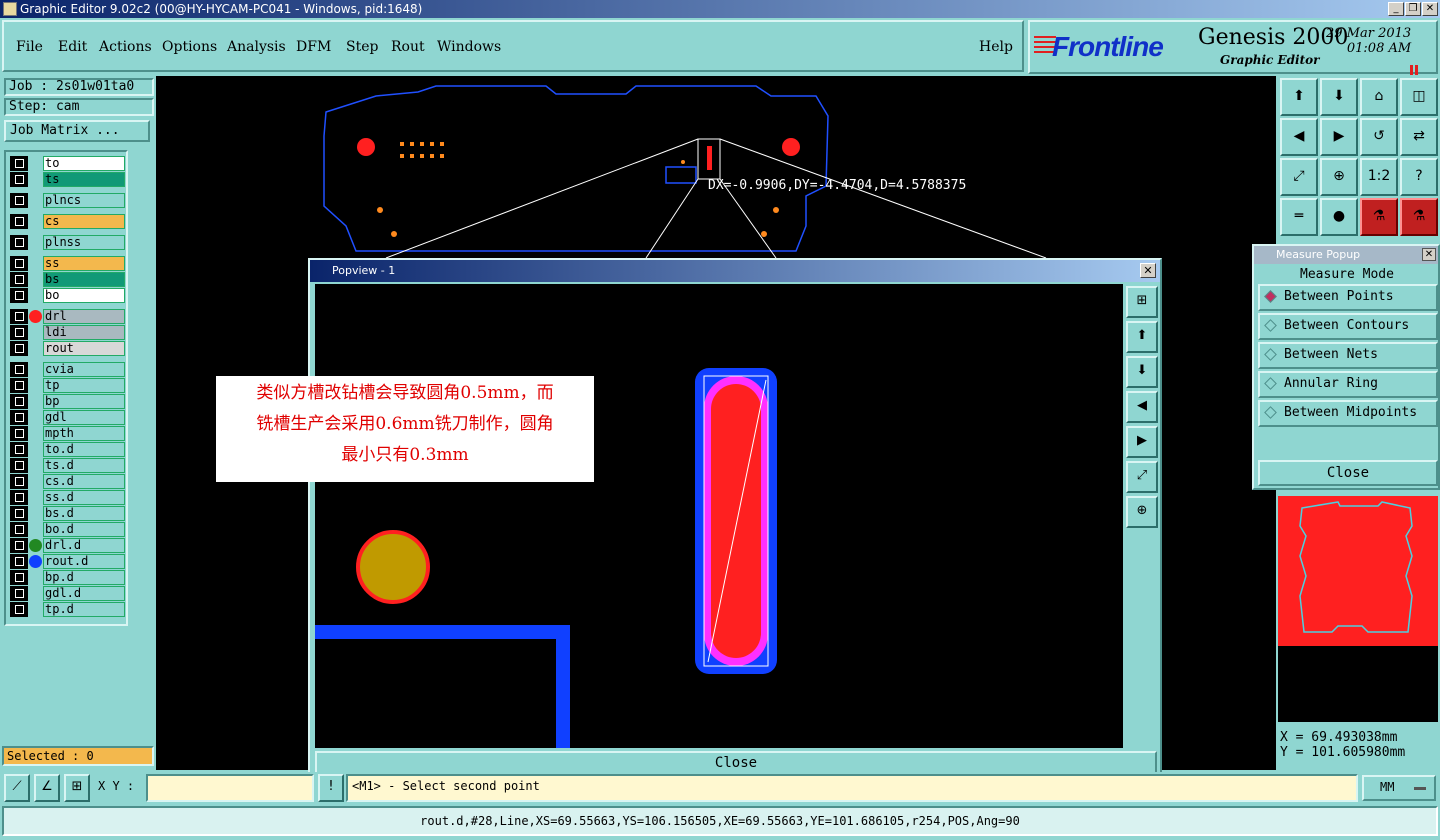  I want to click on layer-row-bp: bp, so click(67, 401).